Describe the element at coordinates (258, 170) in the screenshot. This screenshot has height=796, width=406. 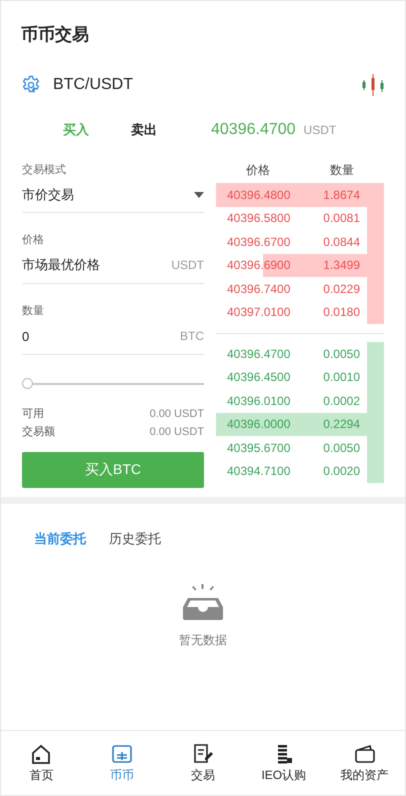
I see `column-header: 价格` at that location.